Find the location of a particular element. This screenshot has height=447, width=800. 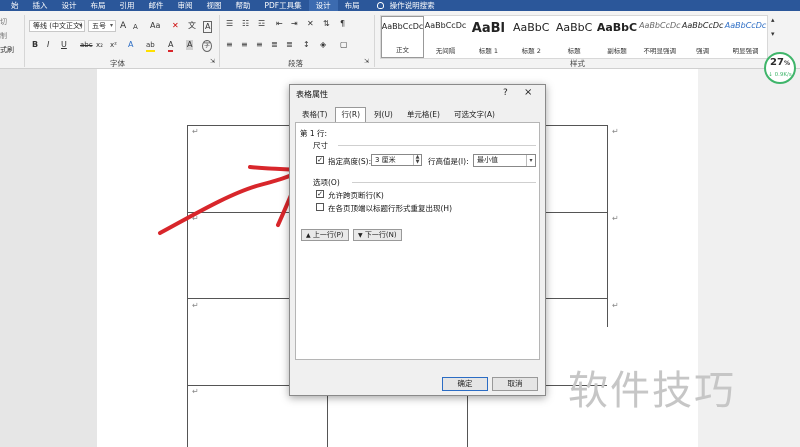

tab-design: 设计 is located at coordinates (69, 5).